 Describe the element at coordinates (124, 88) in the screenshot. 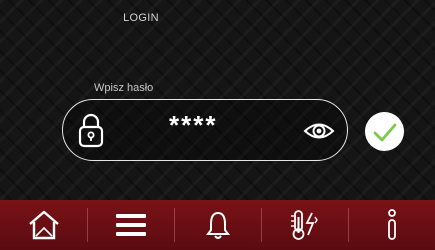

I see `password-label: Wpisz hasło` at that location.